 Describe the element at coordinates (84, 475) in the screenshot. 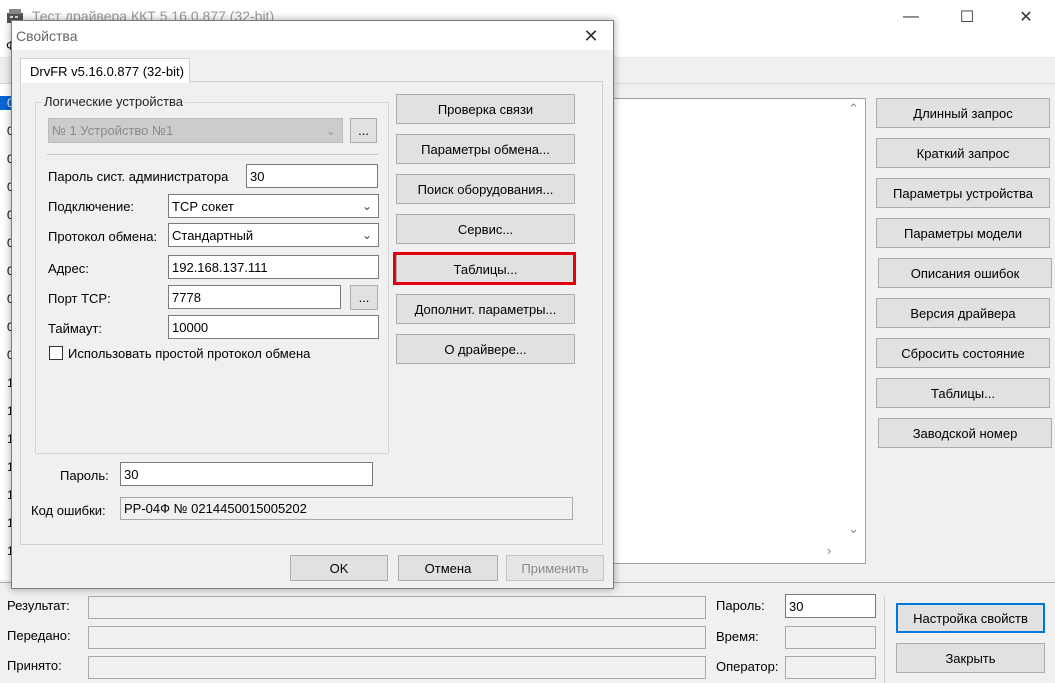

I see `password-label: Пароль:` at that location.